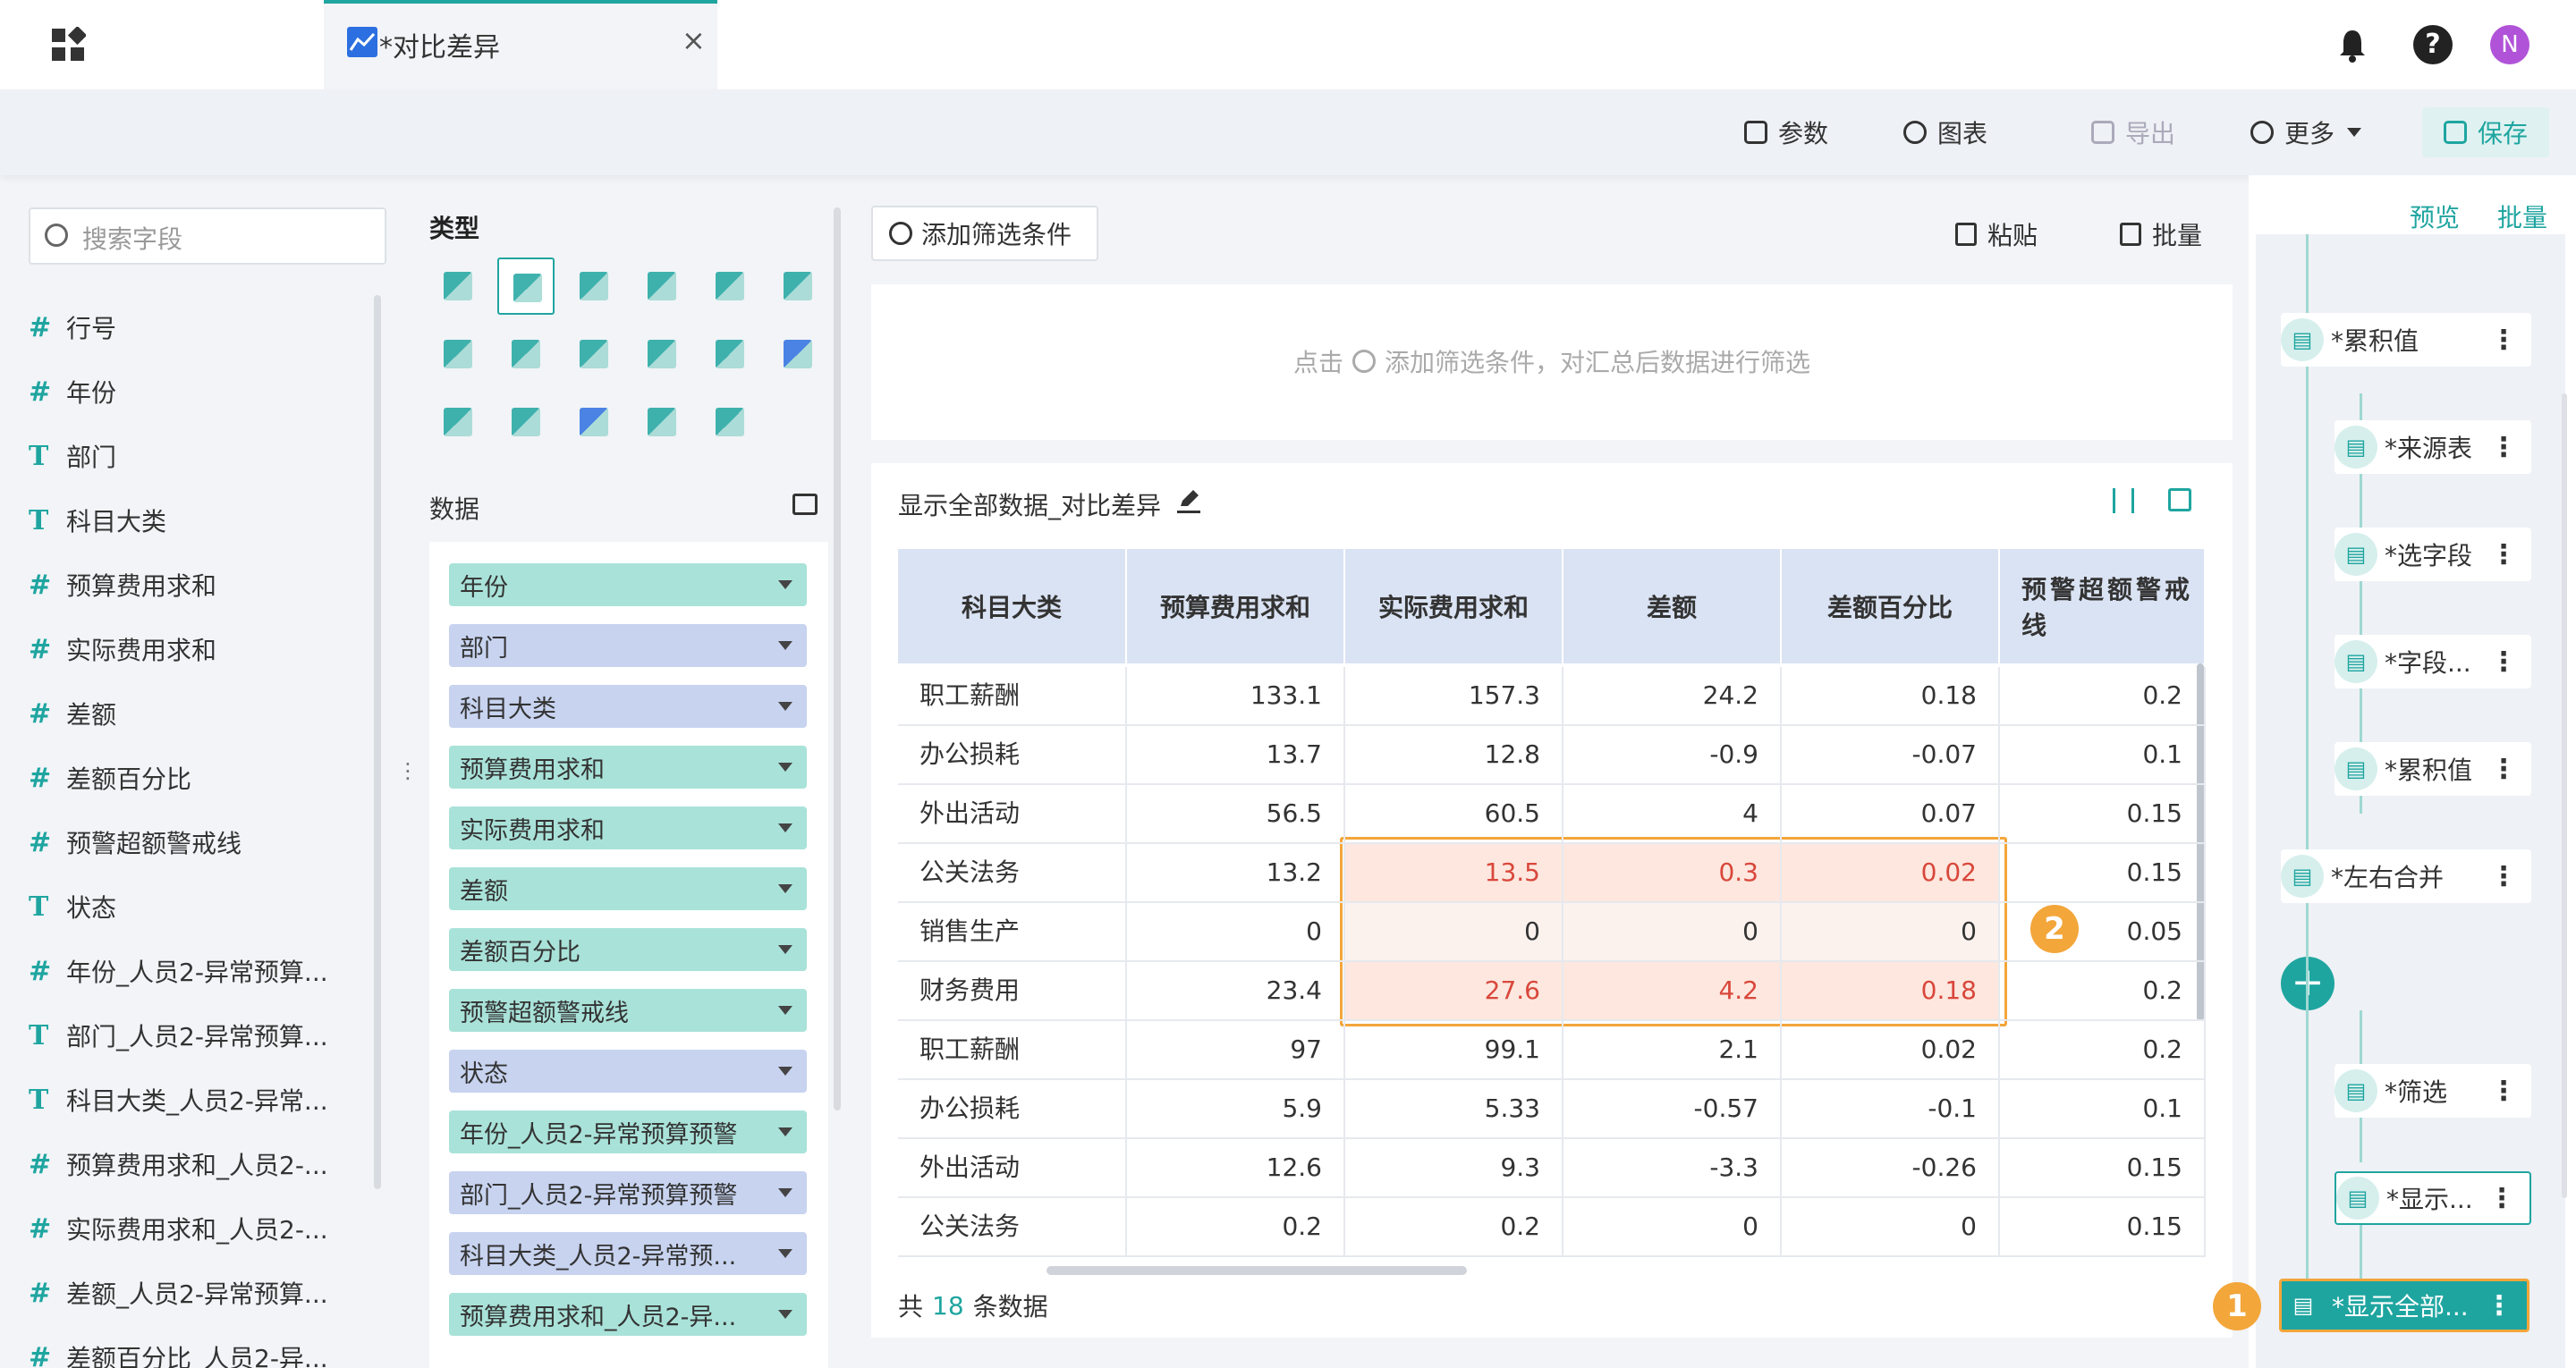  What do you see at coordinates (72, 392) in the screenshot?
I see `field-item: # 年份` at bounding box center [72, 392].